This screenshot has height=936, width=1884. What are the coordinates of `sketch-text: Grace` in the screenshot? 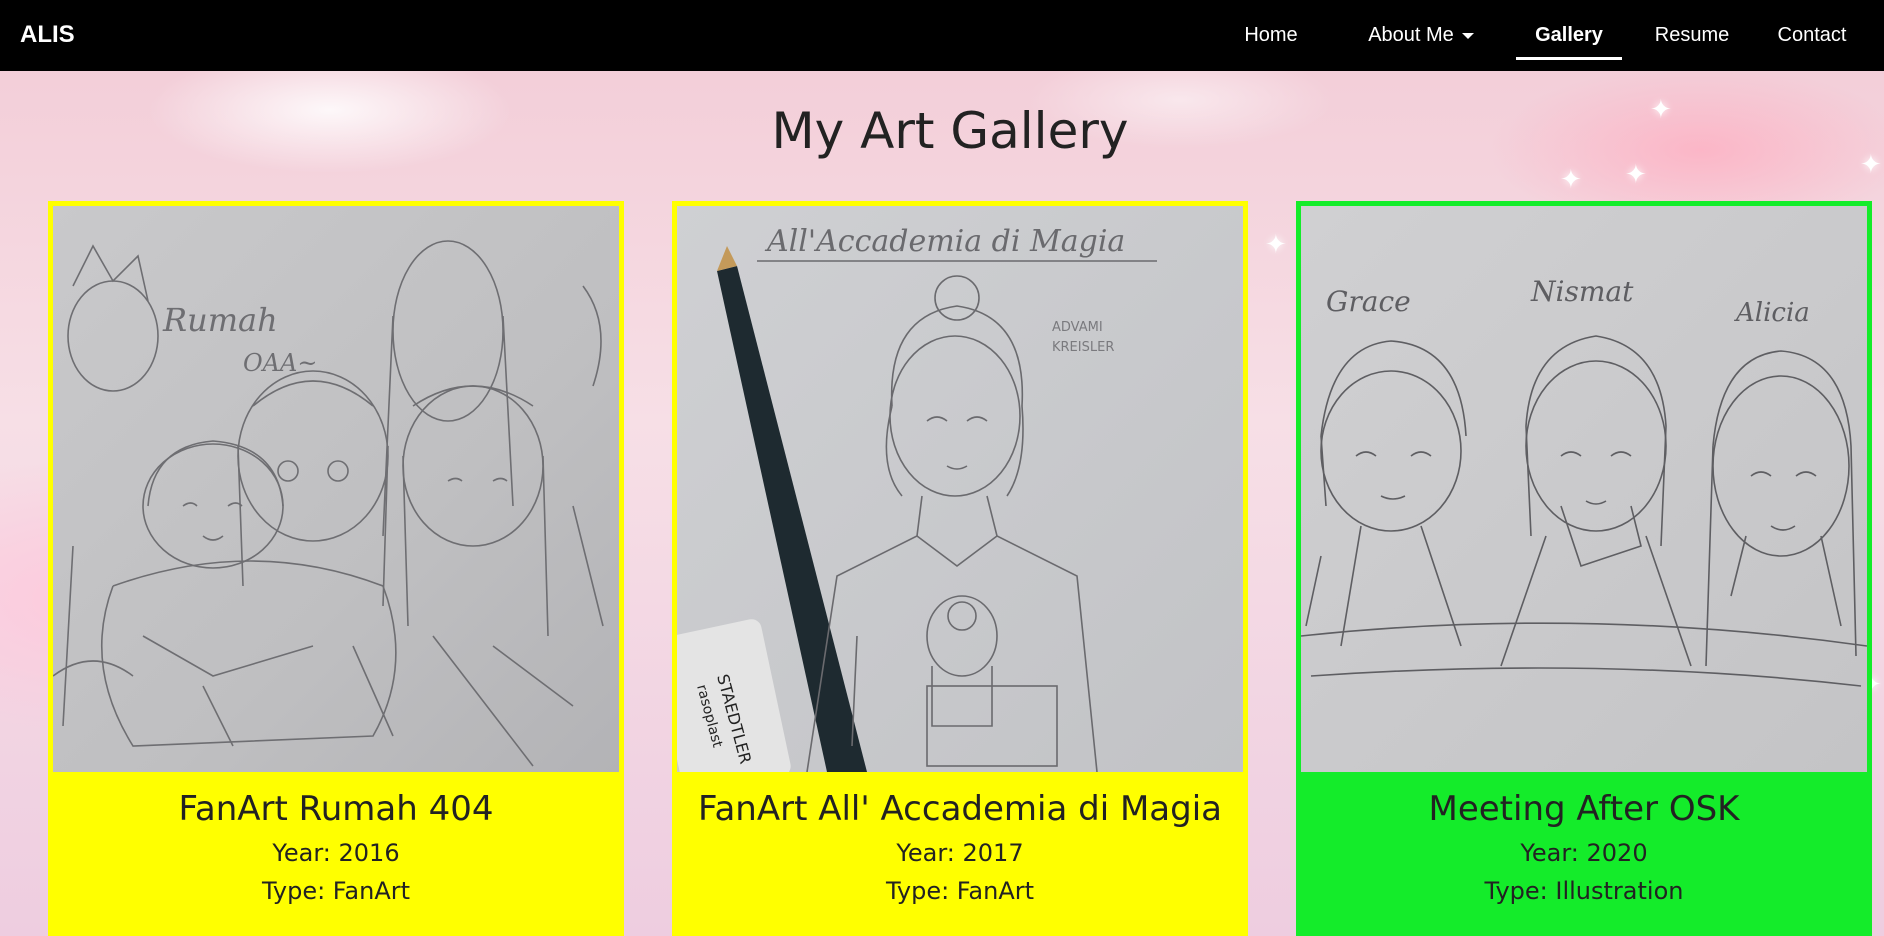 It's located at (1368, 301).